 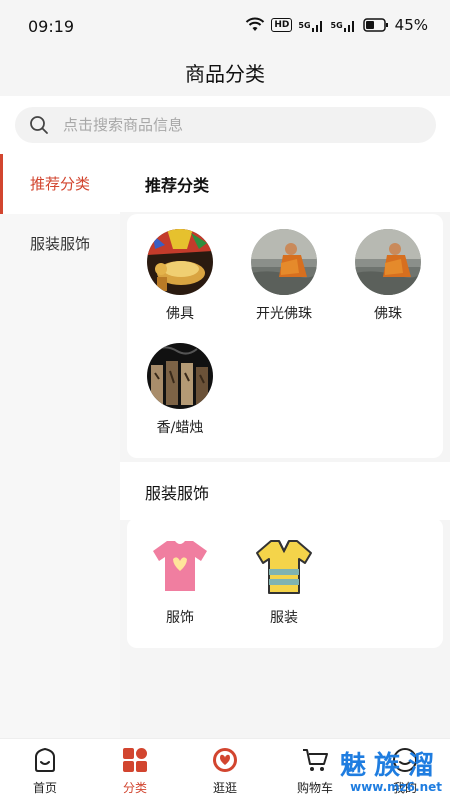 I want to click on status-icons: HD 5G 5G 45%, so click(x=336, y=25).